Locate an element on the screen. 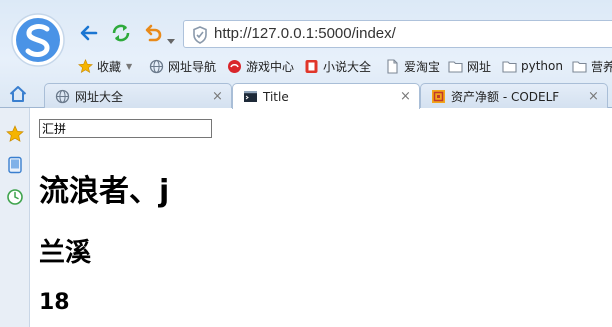 This screenshot has height=327, width=612. bookmarks-bar: 收藏 ▼ 网址导航 游戏中心 小说大全 爱淘宝 网址 python 营养 is located at coordinates (345, 66).